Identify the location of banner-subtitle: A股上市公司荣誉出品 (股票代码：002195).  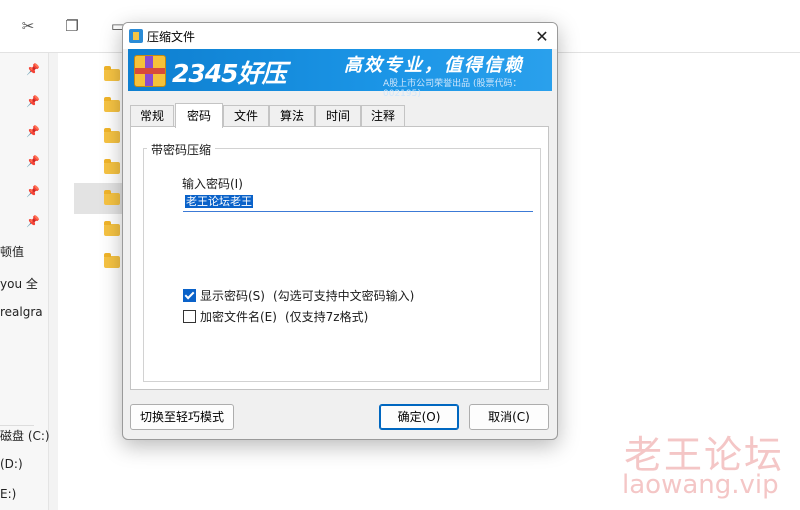
(452, 89).